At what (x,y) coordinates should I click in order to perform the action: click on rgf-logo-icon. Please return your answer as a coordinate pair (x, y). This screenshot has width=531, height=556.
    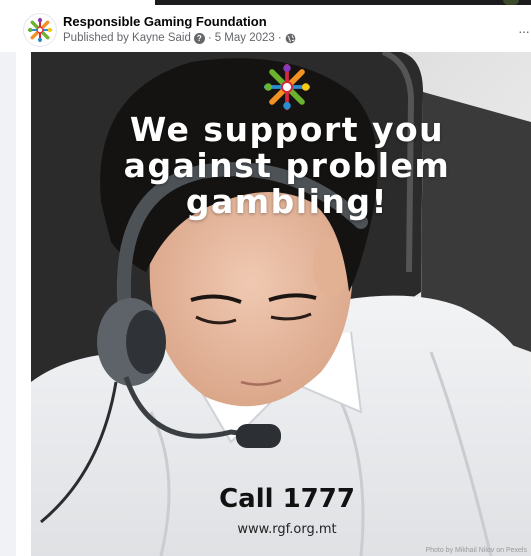
    Looking at the image, I should click on (40, 30).